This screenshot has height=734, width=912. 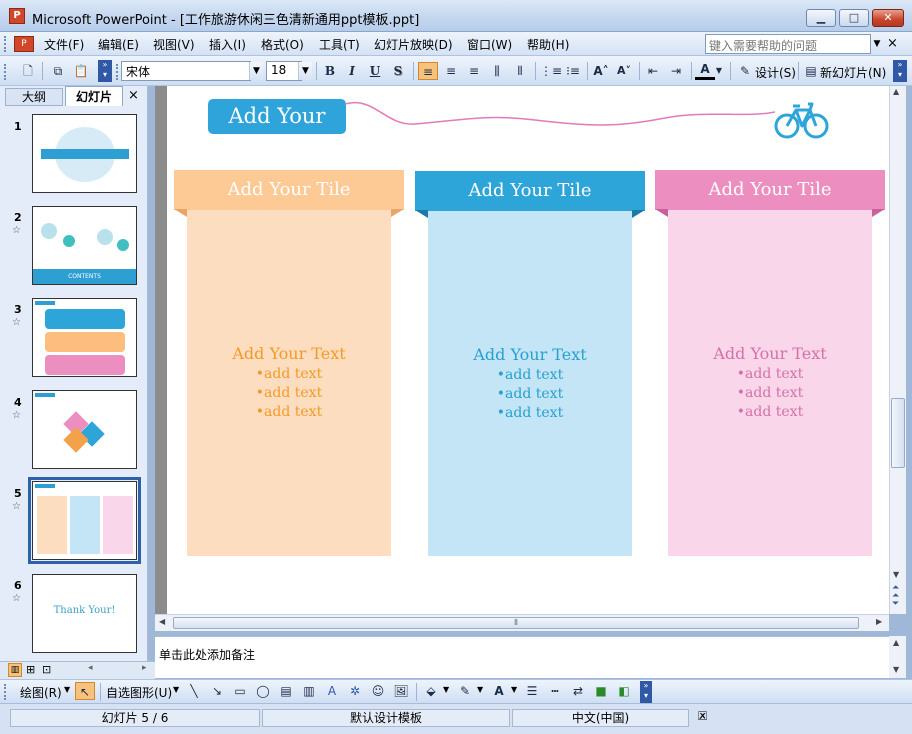 What do you see at coordinates (821, 18) in the screenshot?
I see `minimize-button: ▁` at bounding box center [821, 18].